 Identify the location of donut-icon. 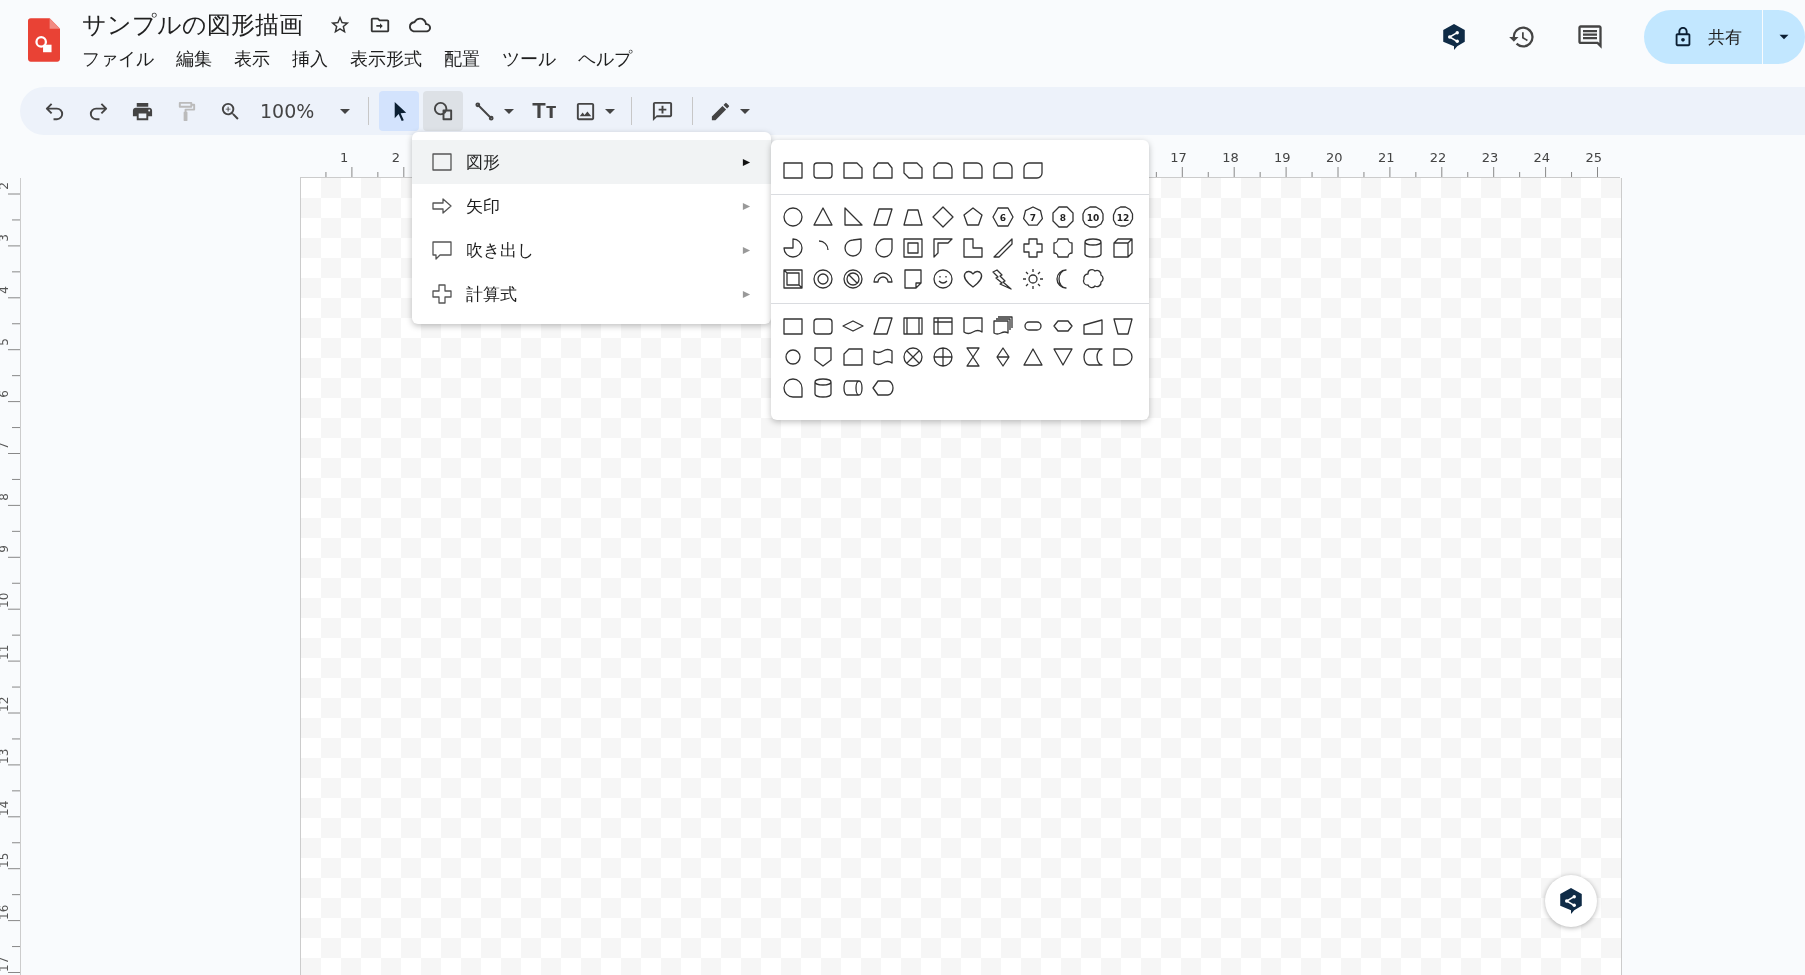
(823, 279).